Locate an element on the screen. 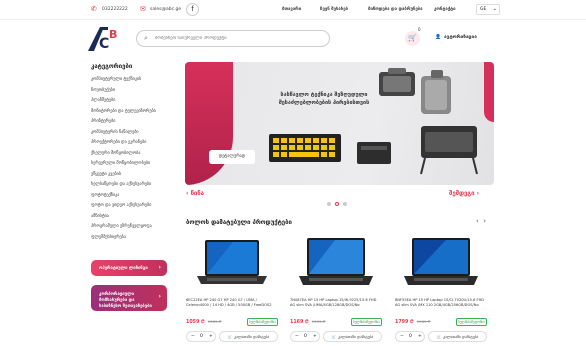 This screenshot has height=346, width=586. slider-next-button: შემდეგი › is located at coordinates (464, 193).